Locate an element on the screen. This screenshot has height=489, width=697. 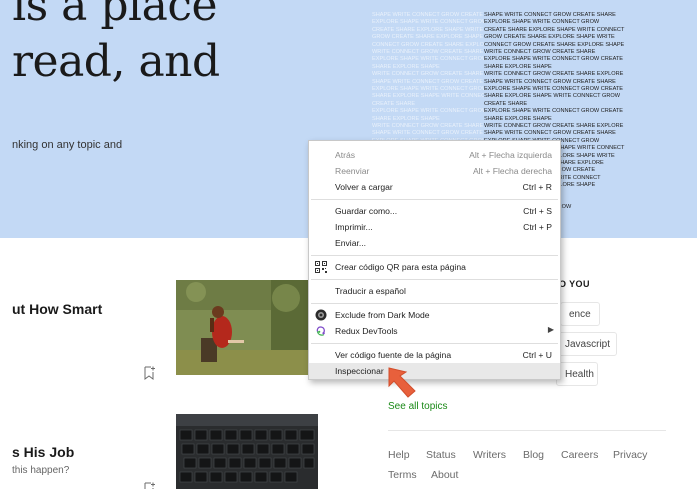
topic-pill-science: ence is located at coordinates (580, 314).